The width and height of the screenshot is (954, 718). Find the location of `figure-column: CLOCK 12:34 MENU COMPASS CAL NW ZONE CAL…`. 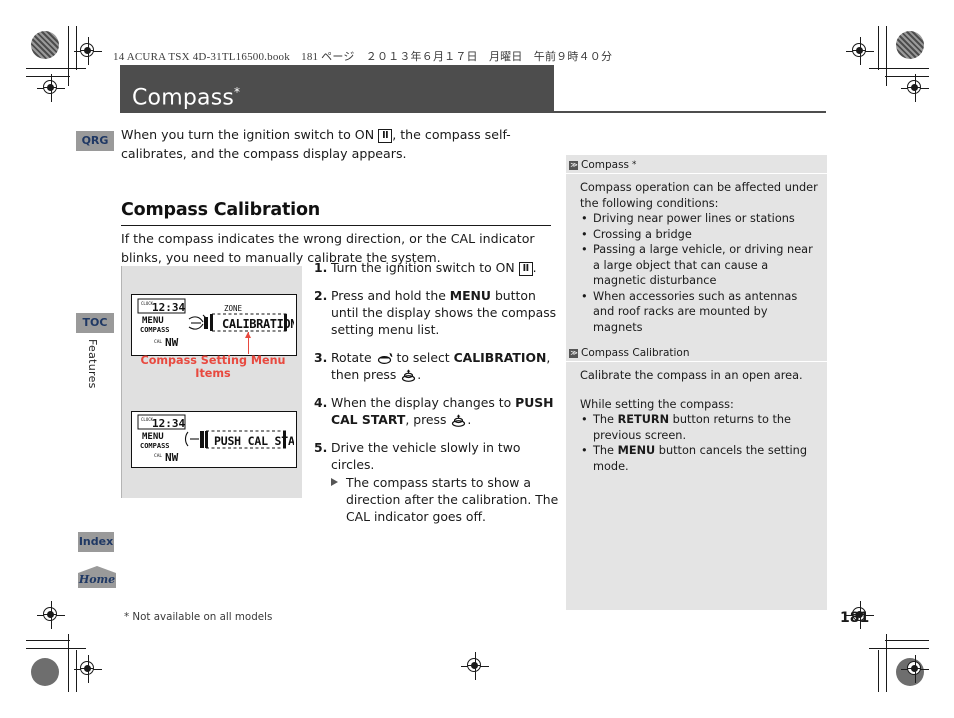

figure-column: CLOCK 12:34 MENU COMPASS CAL NW ZONE CAL… is located at coordinates (211, 382).